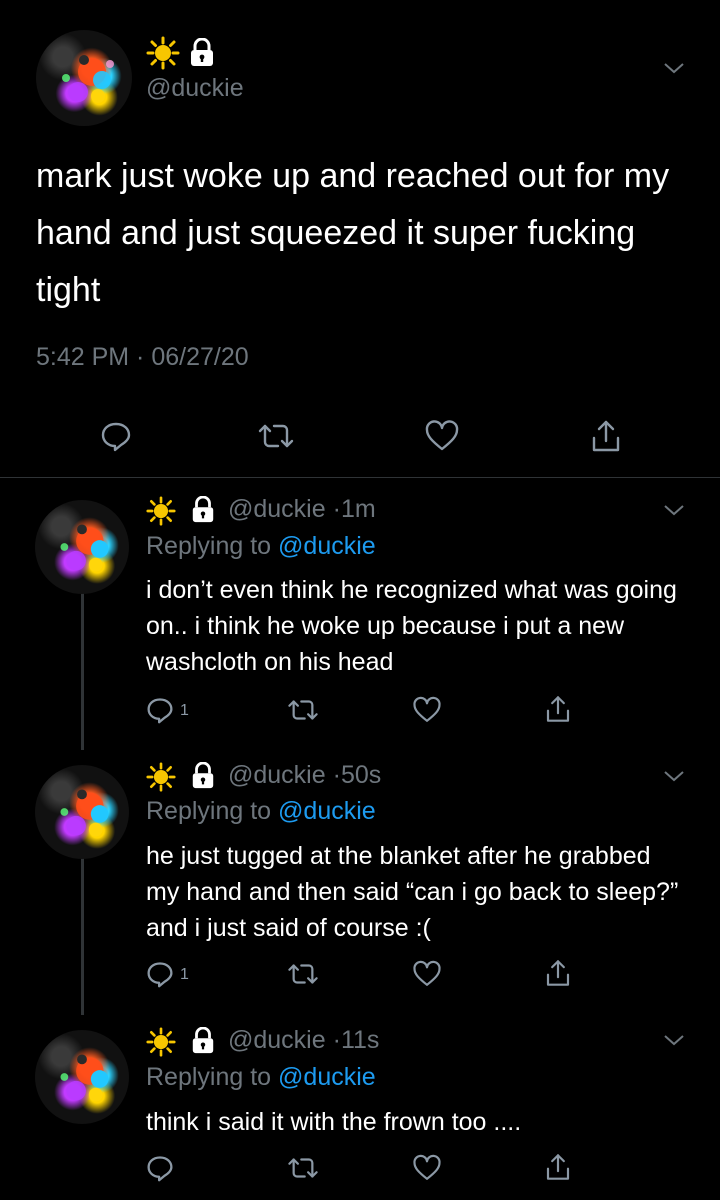  I want to click on tweet-timestamp: 5:42 PM · 06/27/20, so click(142, 357).